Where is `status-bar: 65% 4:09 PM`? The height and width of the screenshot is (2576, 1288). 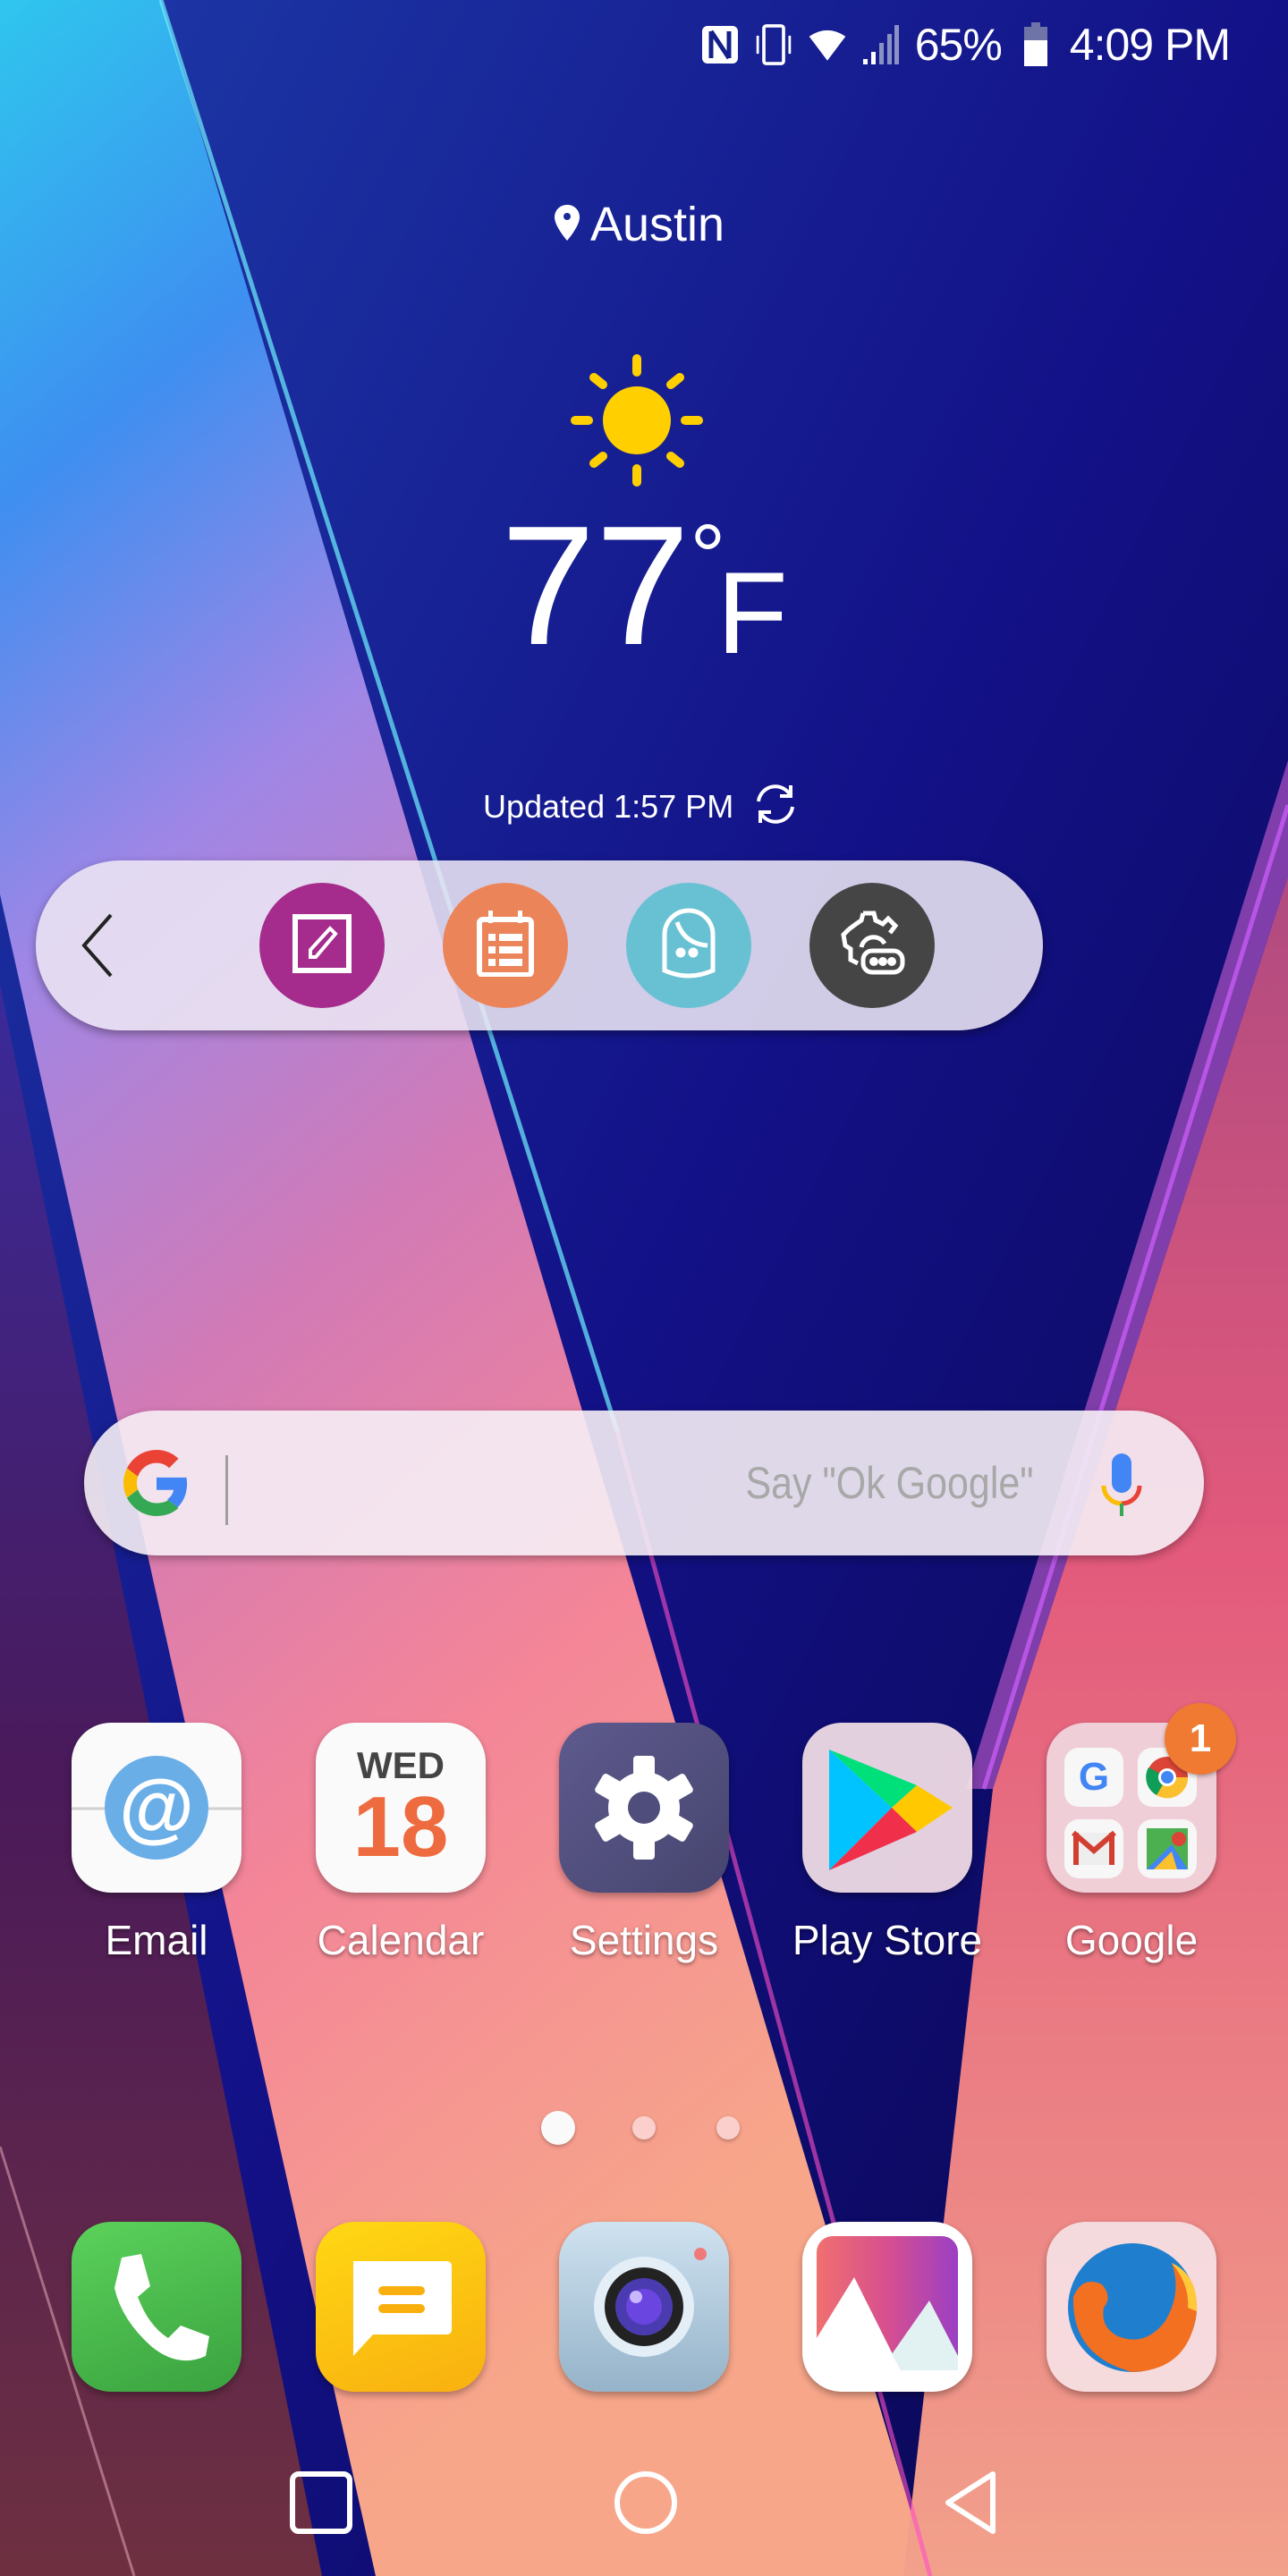 status-bar: 65% 4:09 PM is located at coordinates (957, 44).